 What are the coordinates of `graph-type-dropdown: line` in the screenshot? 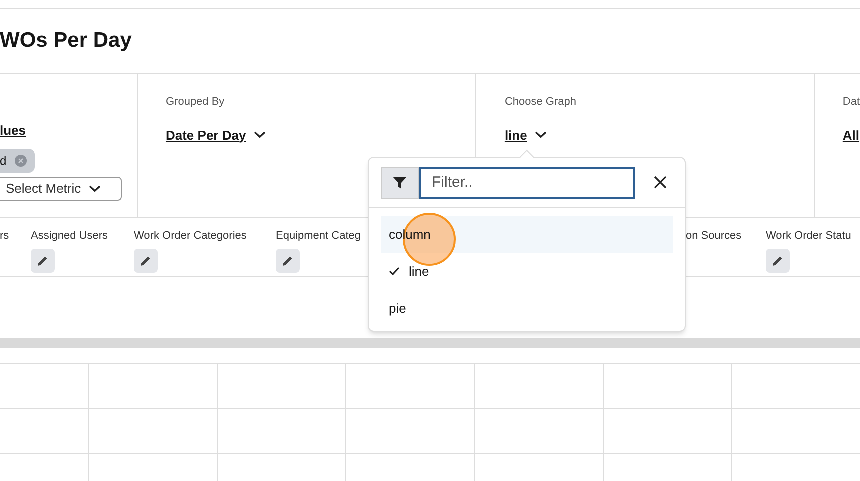 It's located at (526, 135).